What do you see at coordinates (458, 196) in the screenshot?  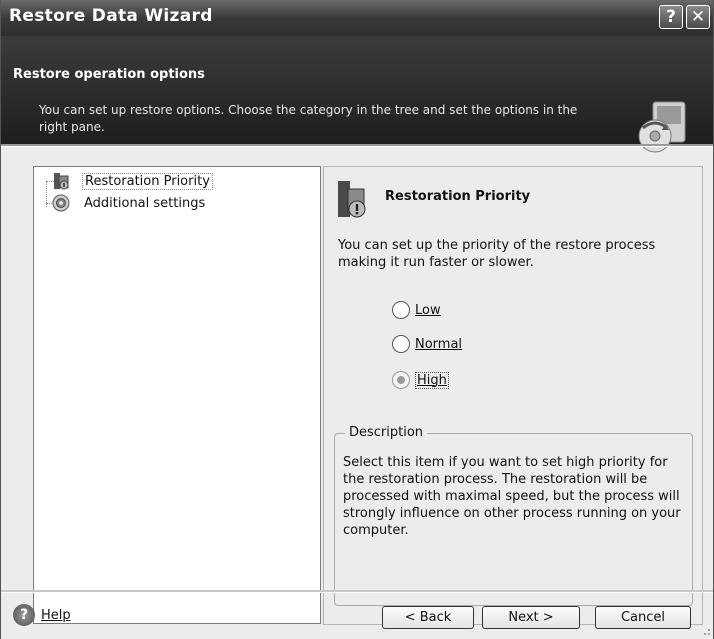 I see `pane-title: Restoration Priority` at bounding box center [458, 196].